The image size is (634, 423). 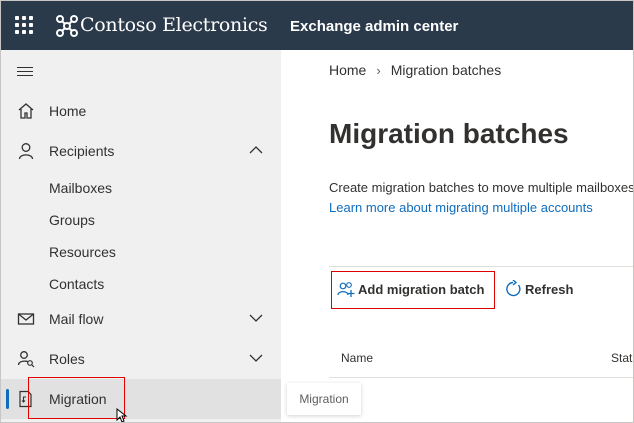 What do you see at coordinates (72, 220) in the screenshot?
I see `sidebar-subitem-groups: Groups` at bounding box center [72, 220].